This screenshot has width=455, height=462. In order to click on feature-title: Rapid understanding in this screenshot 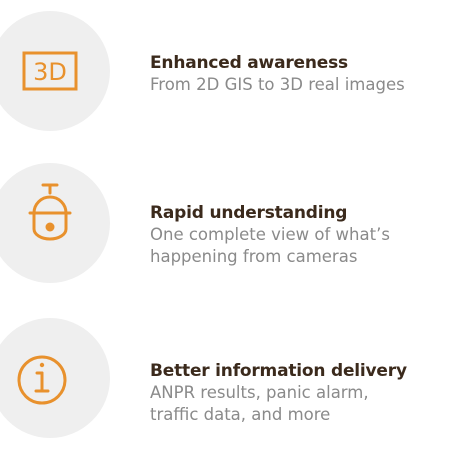, I will do `click(249, 213)`.